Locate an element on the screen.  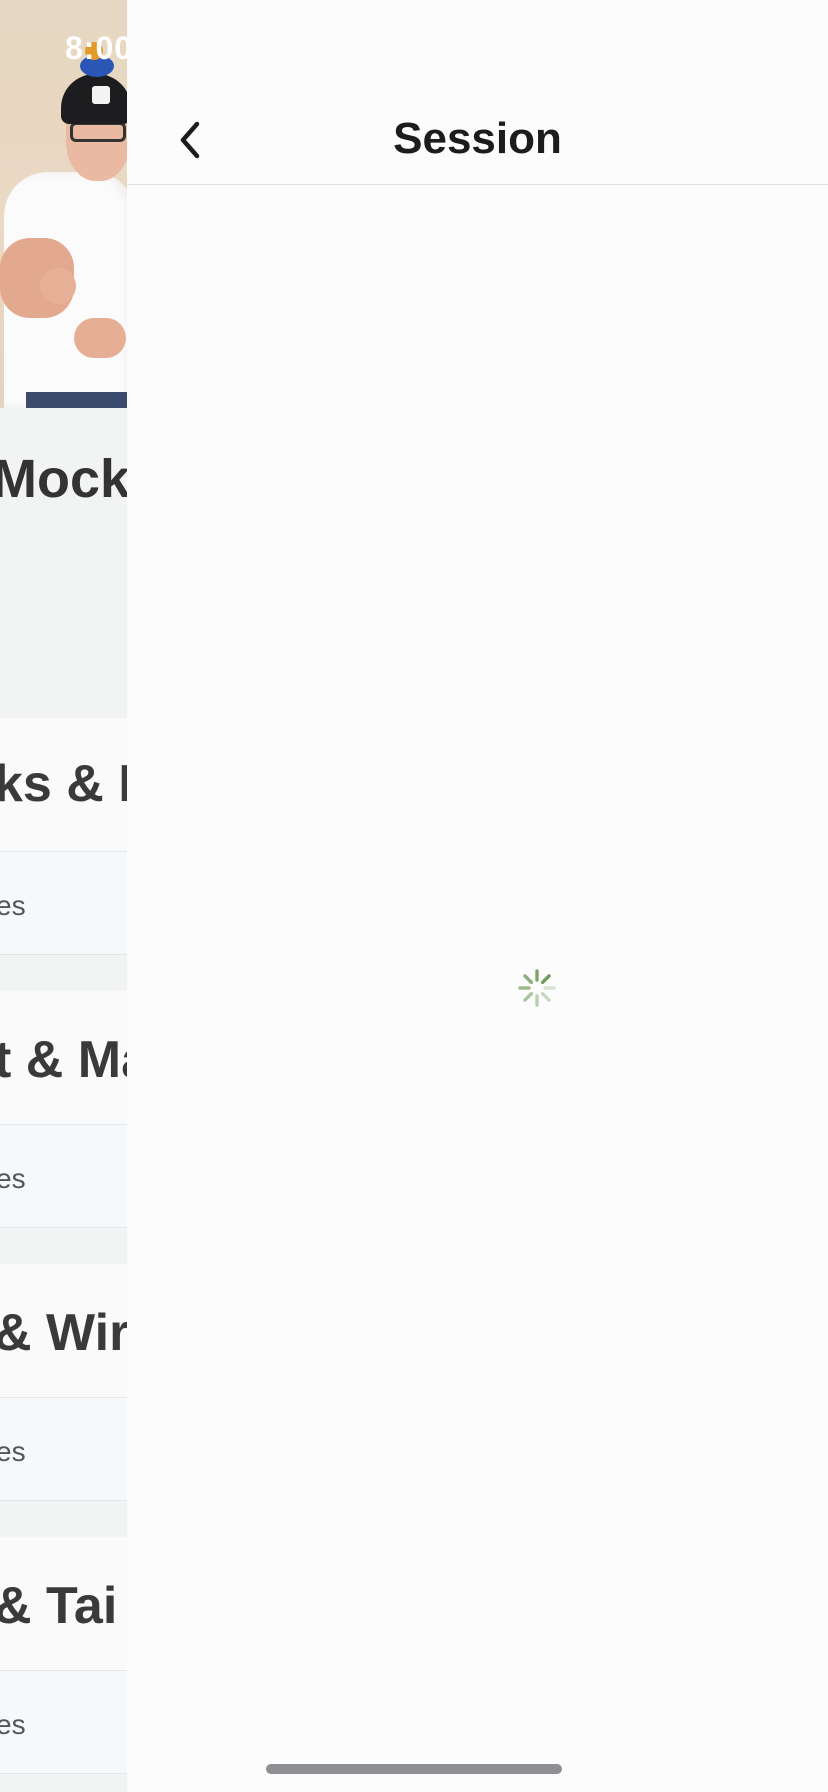
background-title: Mock is located at coordinates (63, 479).